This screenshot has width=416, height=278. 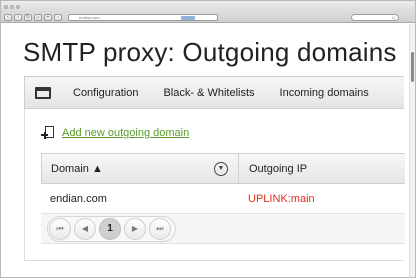 What do you see at coordinates (78, 198) in the screenshot?
I see `cell-domain: endian.com` at bounding box center [78, 198].